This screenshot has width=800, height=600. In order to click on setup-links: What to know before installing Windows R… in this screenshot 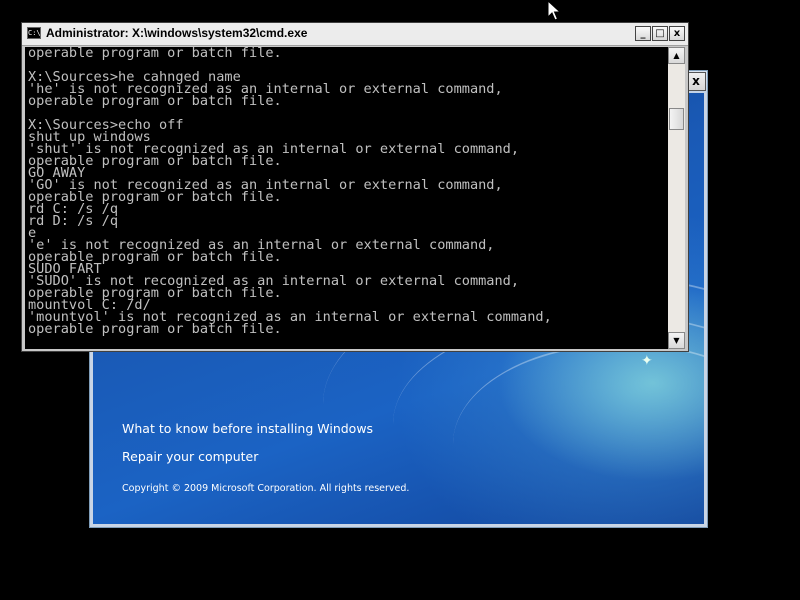, I will do `click(247, 449)`.